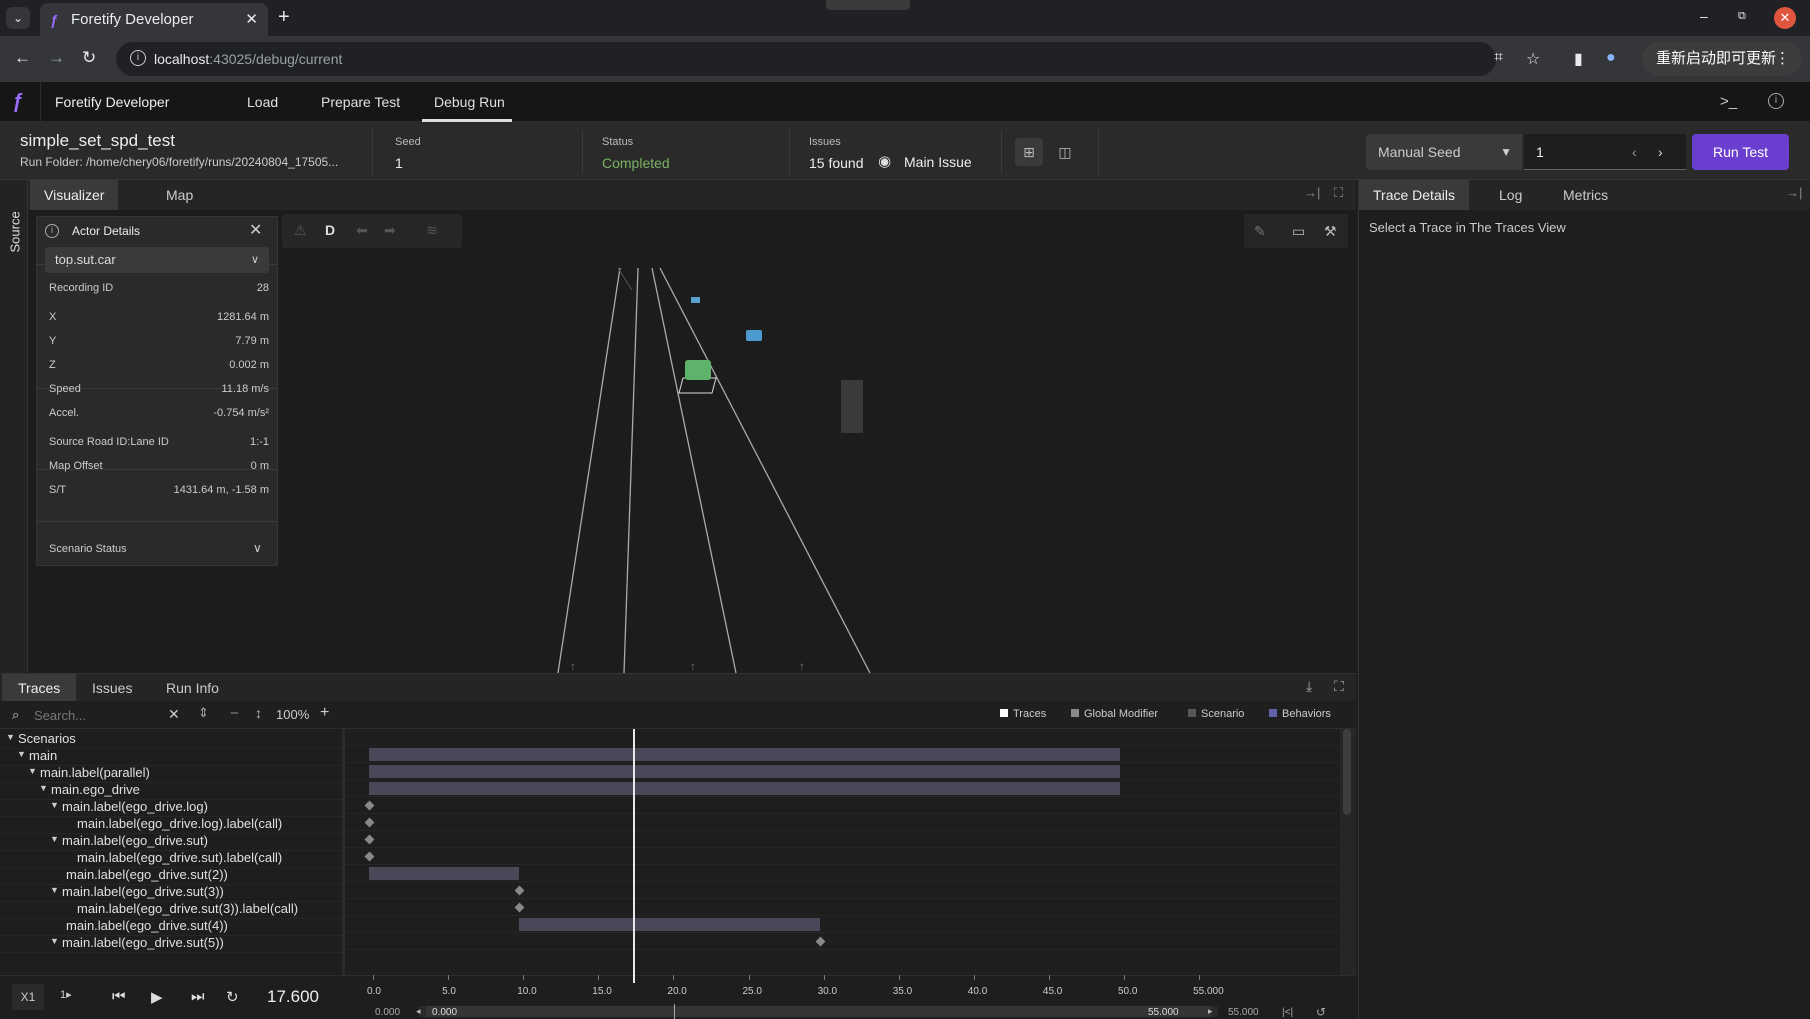 The image size is (1810, 1019). I want to click on url-text: localhost:43025/debug/current, so click(248, 59).